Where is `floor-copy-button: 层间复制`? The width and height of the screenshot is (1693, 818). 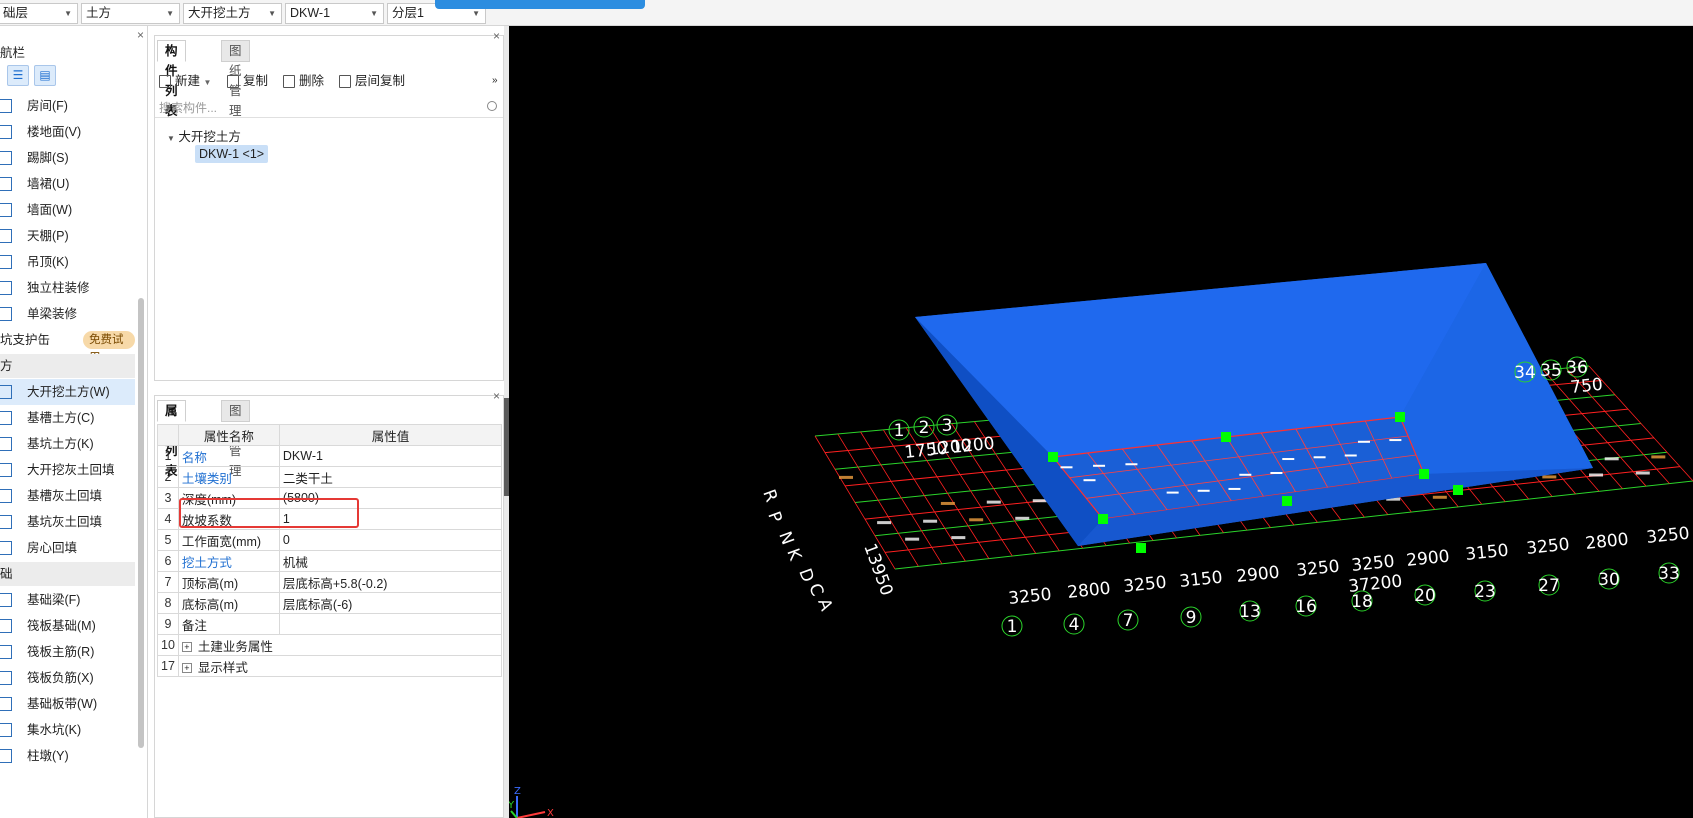
floor-copy-button: 层间复制 is located at coordinates (372, 81).